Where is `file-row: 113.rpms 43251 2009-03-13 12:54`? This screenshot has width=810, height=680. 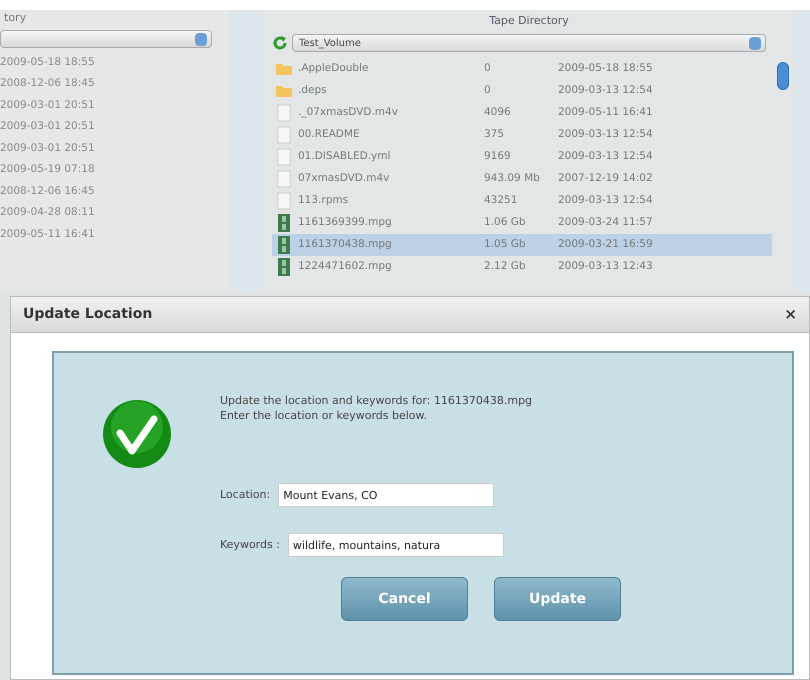
file-row: 113.rpms 43251 2009-03-13 12:54 is located at coordinates (522, 201).